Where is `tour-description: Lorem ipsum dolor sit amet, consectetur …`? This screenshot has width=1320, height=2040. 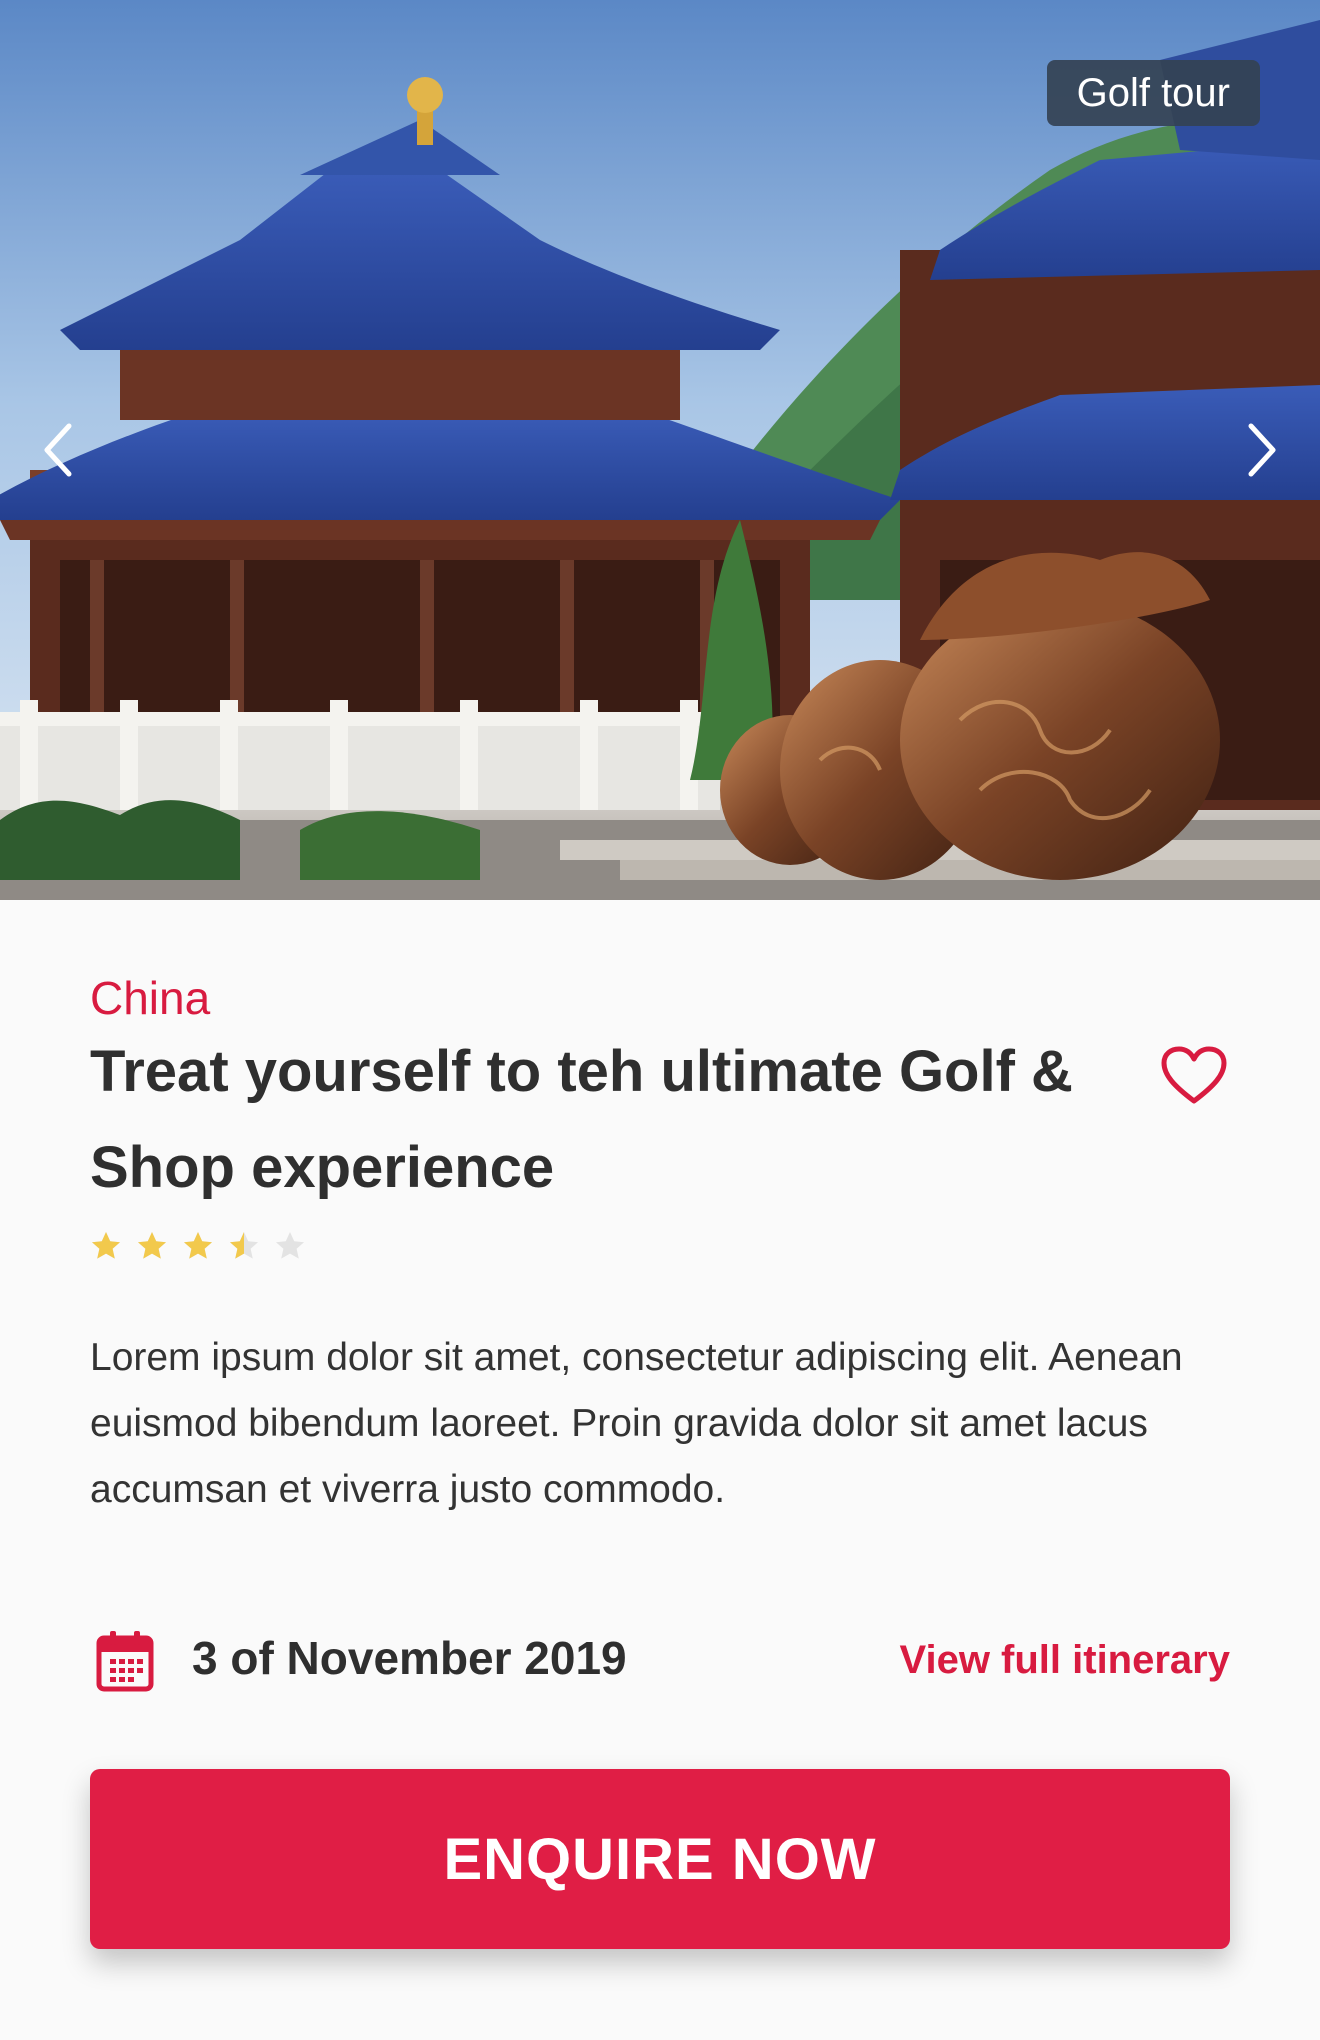
tour-description: Lorem ipsum dolor sit amet, consectetur … is located at coordinates (636, 1423).